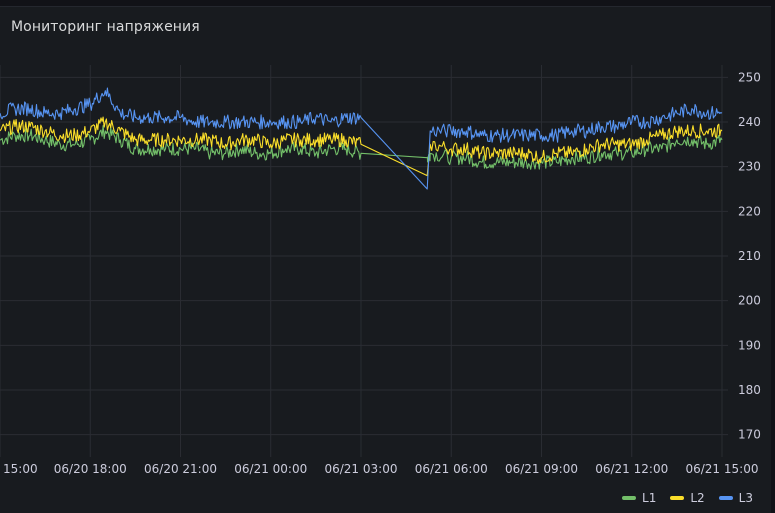  I want to click on y-axis-labels: 170 180 190 200 210 220 230 240 250, so click(749, 255).